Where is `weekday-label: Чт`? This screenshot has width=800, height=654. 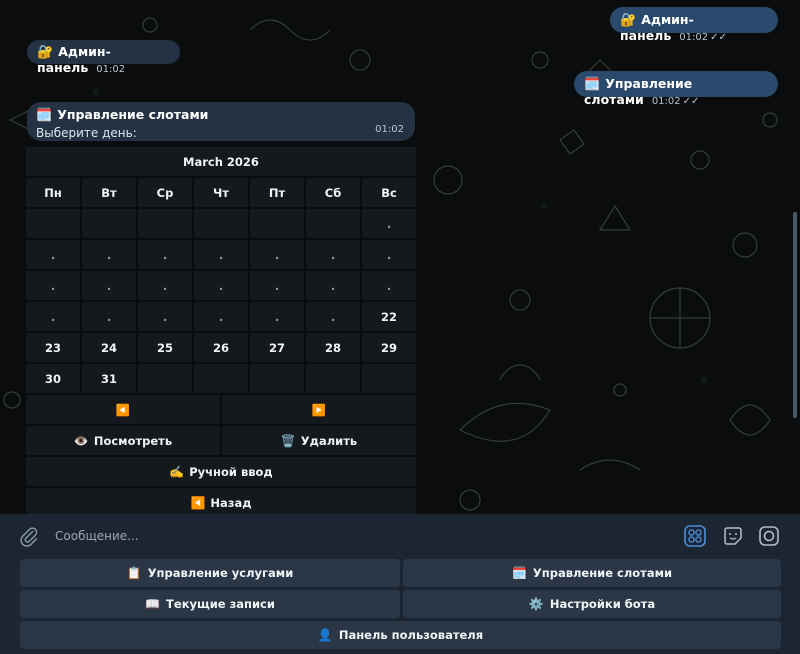
weekday-label: Чт is located at coordinates (221, 192).